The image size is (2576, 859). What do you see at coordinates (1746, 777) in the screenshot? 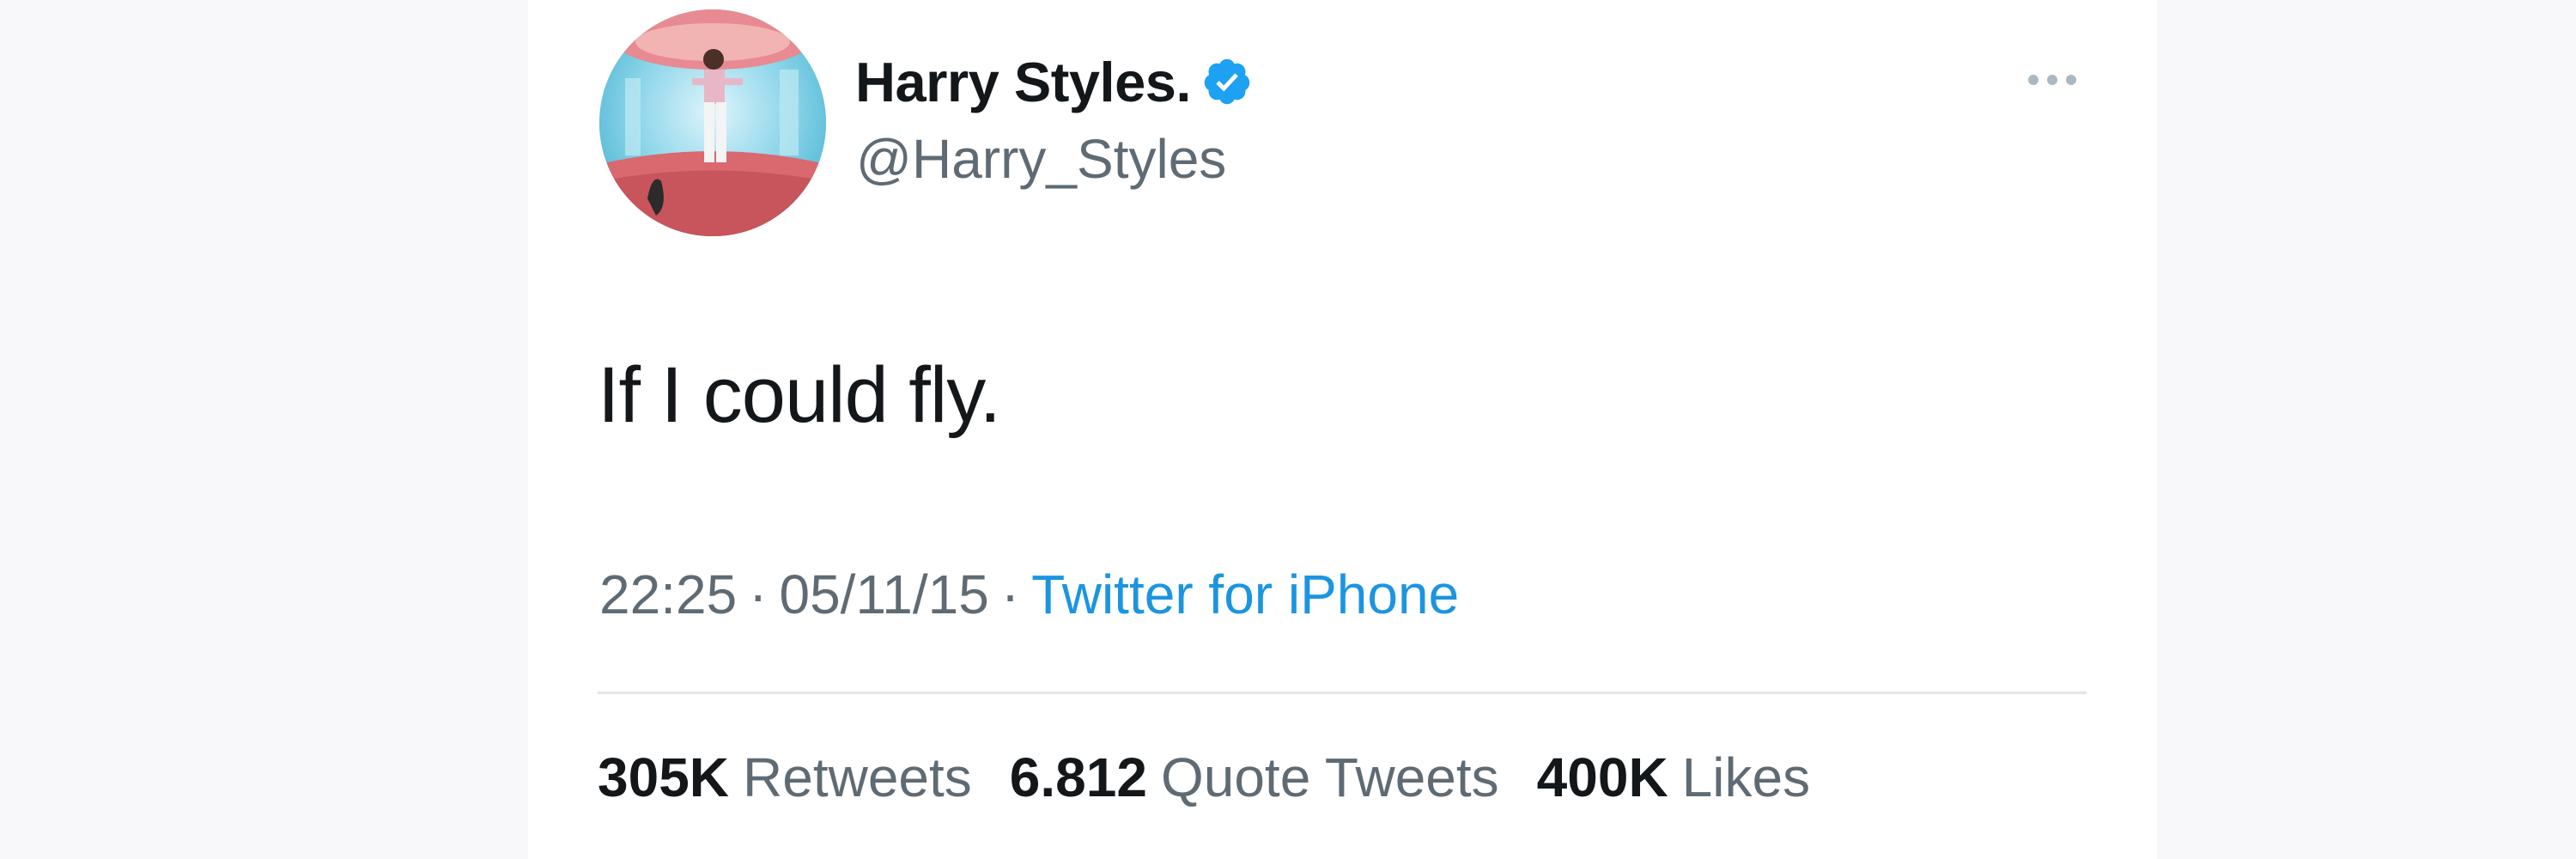
I see `likes-label: Likes` at bounding box center [1746, 777].